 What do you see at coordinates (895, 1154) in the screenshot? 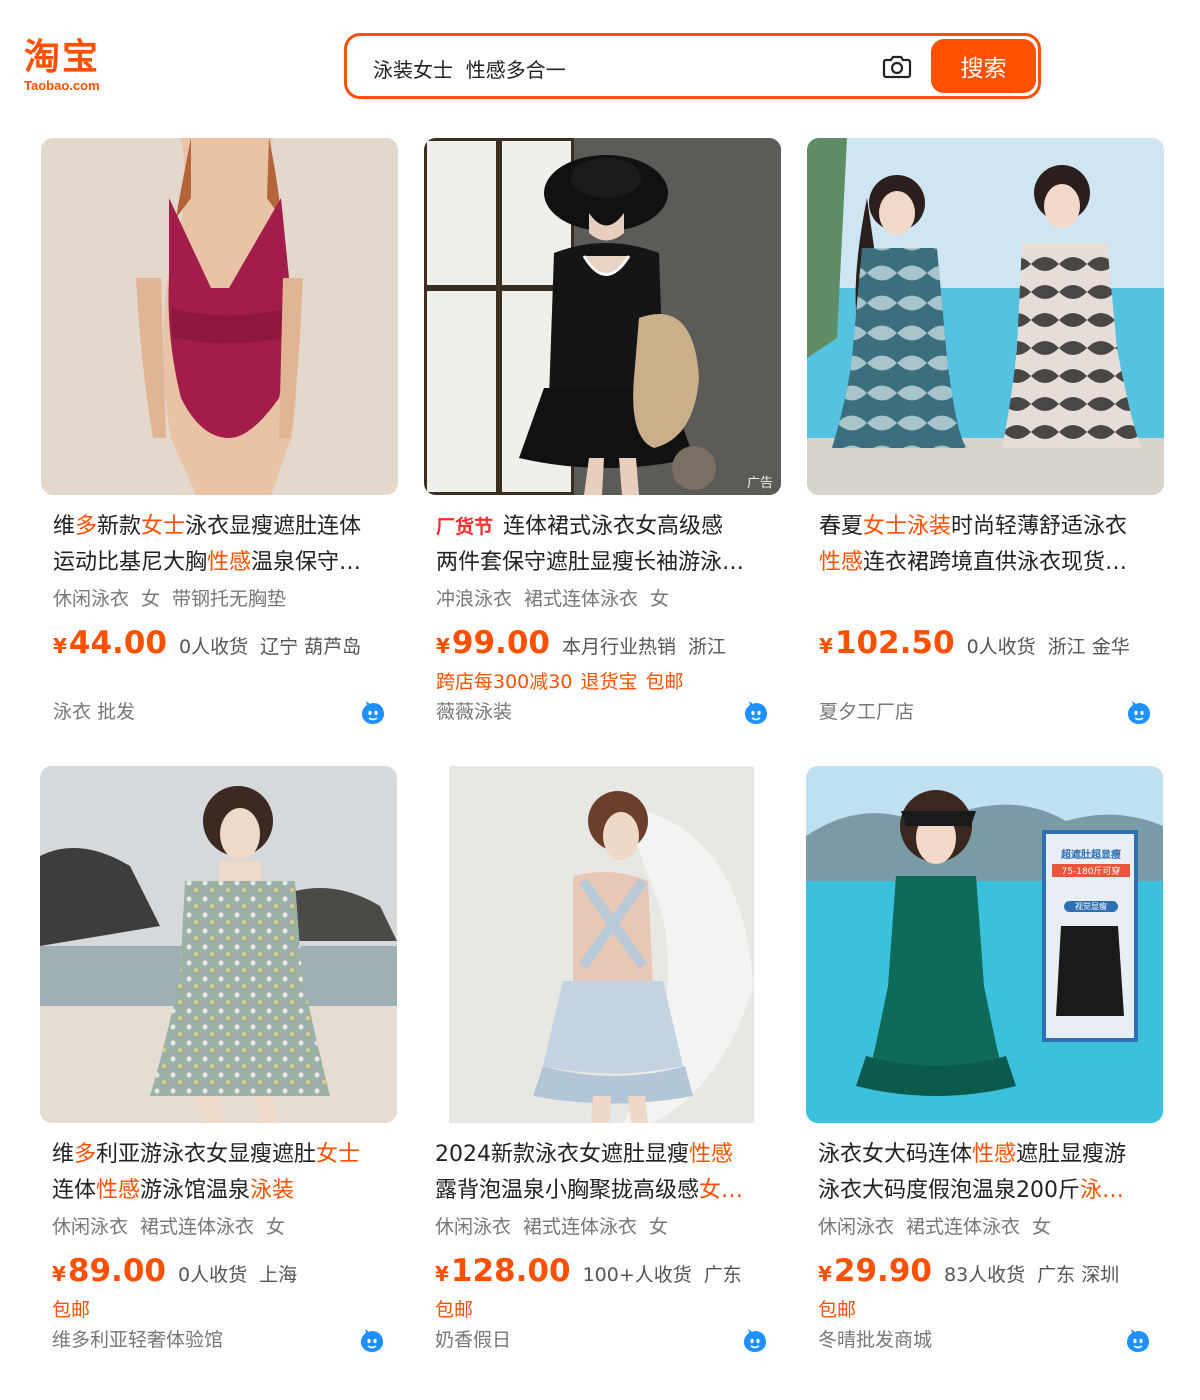
I see `title-segment: 泳衣女大码连体` at bounding box center [895, 1154].